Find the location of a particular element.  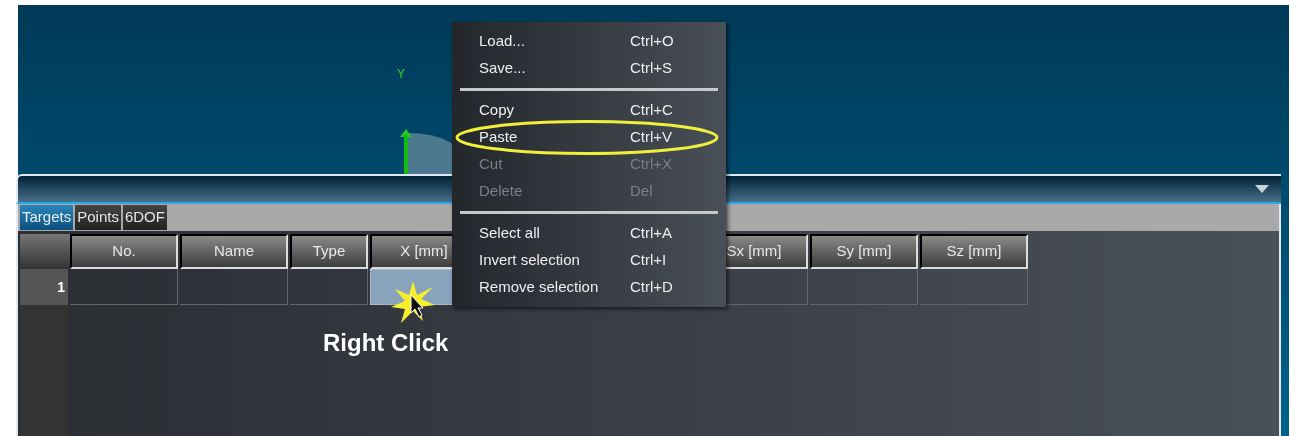

menu-item: Copy Ctrl+C is located at coordinates (589, 110).